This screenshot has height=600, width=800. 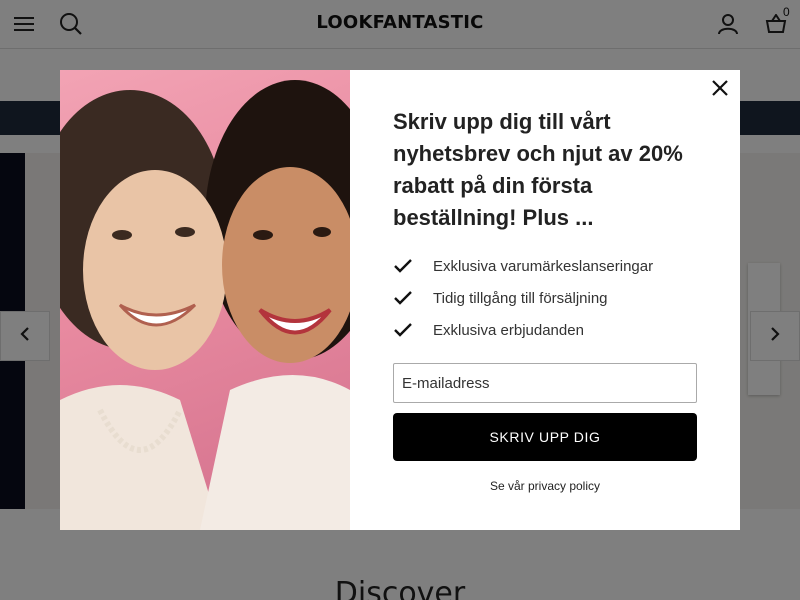 I want to click on signup-button: SKRIV UPP DIG, so click(x=545, y=437).